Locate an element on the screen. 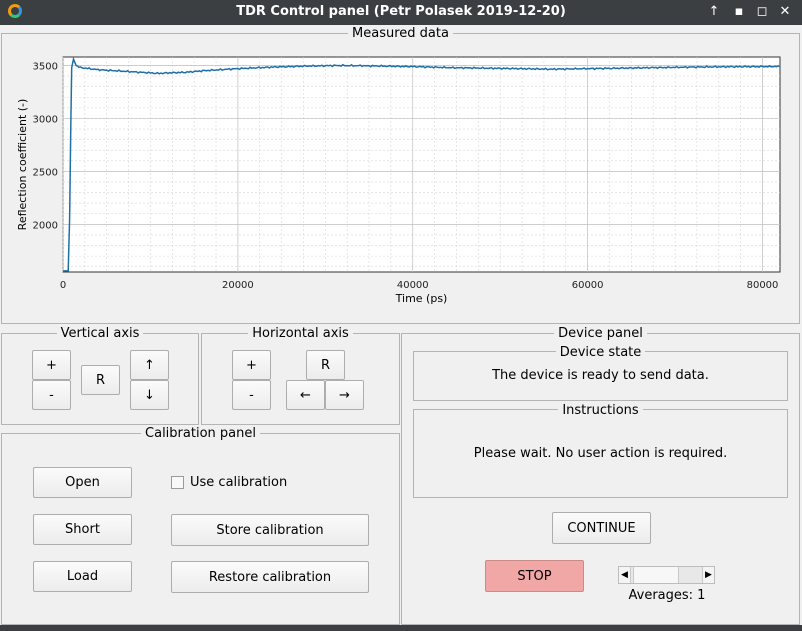  averages-slider: ◀ ▶ is located at coordinates (666, 575).